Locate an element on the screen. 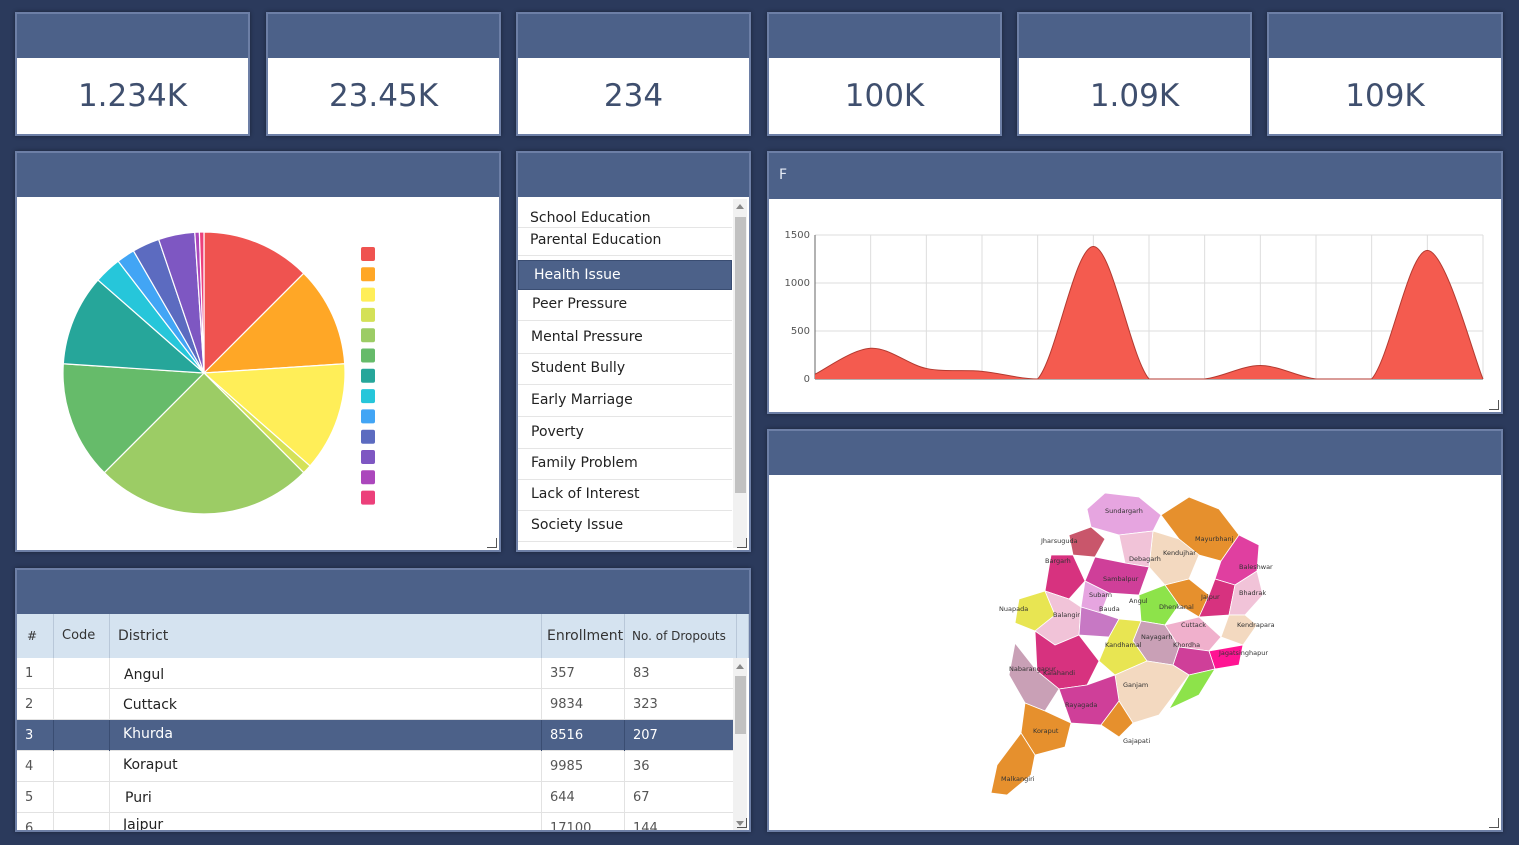 The height and width of the screenshot is (845, 1519). reason-lack-of-interest: Lack of Interest is located at coordinates (625, 495).